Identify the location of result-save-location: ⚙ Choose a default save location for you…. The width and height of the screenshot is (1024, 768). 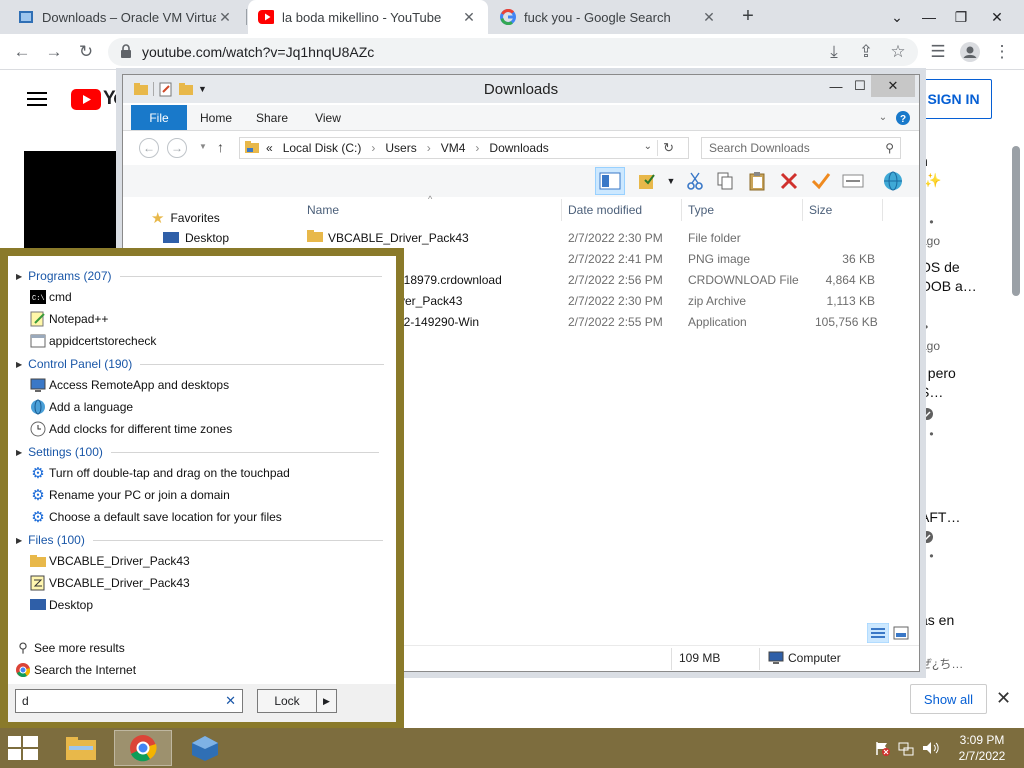
(156, 517).